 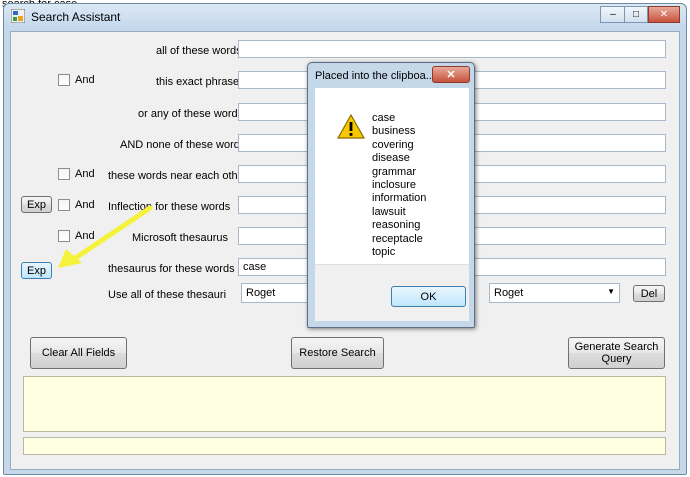 I want to click on maximize-icon: □, so click(x=636, y=14).